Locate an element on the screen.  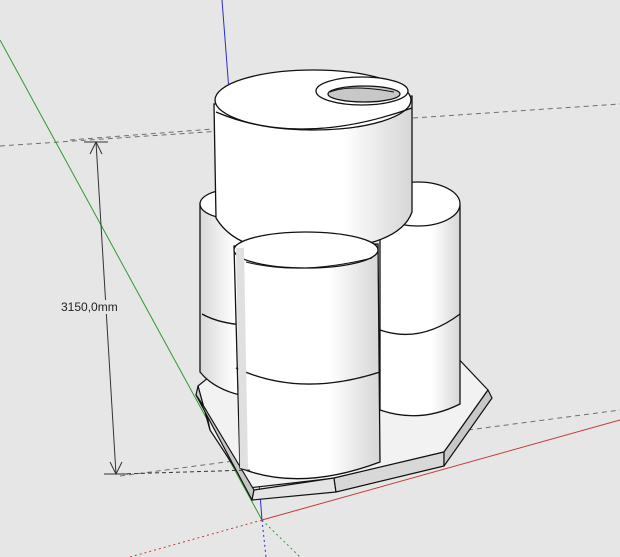
cylinder-front is located at coordinates (307, 355).